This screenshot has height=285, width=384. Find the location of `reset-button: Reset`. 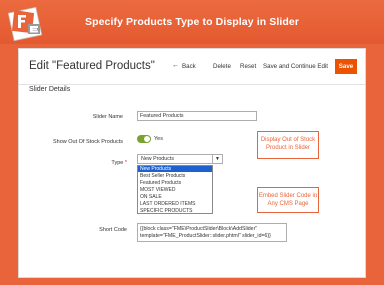

reset-button: Reset is located at coordinates (248, 66).